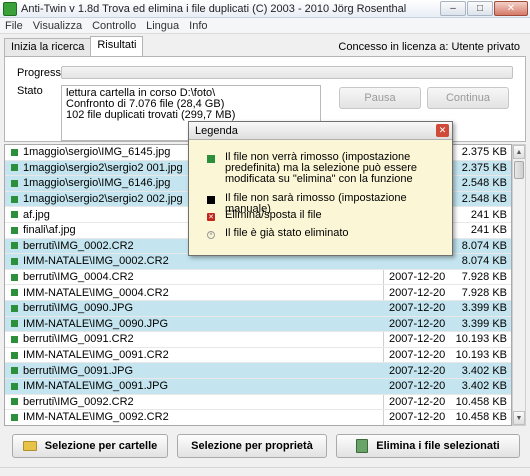 This screenshot has height=476, width=530. I want to click on file-row: berruti\IMG_0092.CR2 2007-12-20 10.458 KB, so click(258, 403).